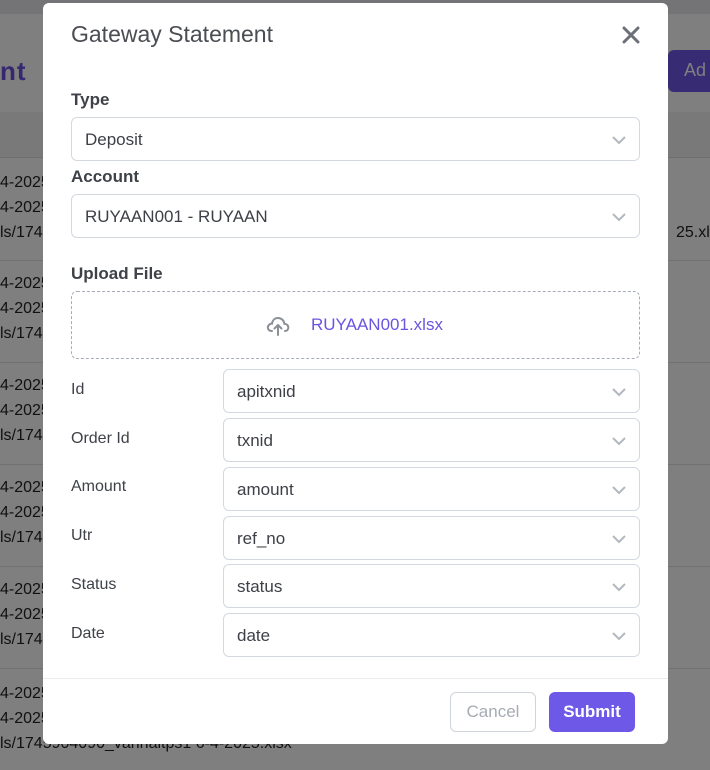  What do you see at coordinates (254, 635) in the screenshot?
I see `select-value: date` at bounding box center [254, 635].